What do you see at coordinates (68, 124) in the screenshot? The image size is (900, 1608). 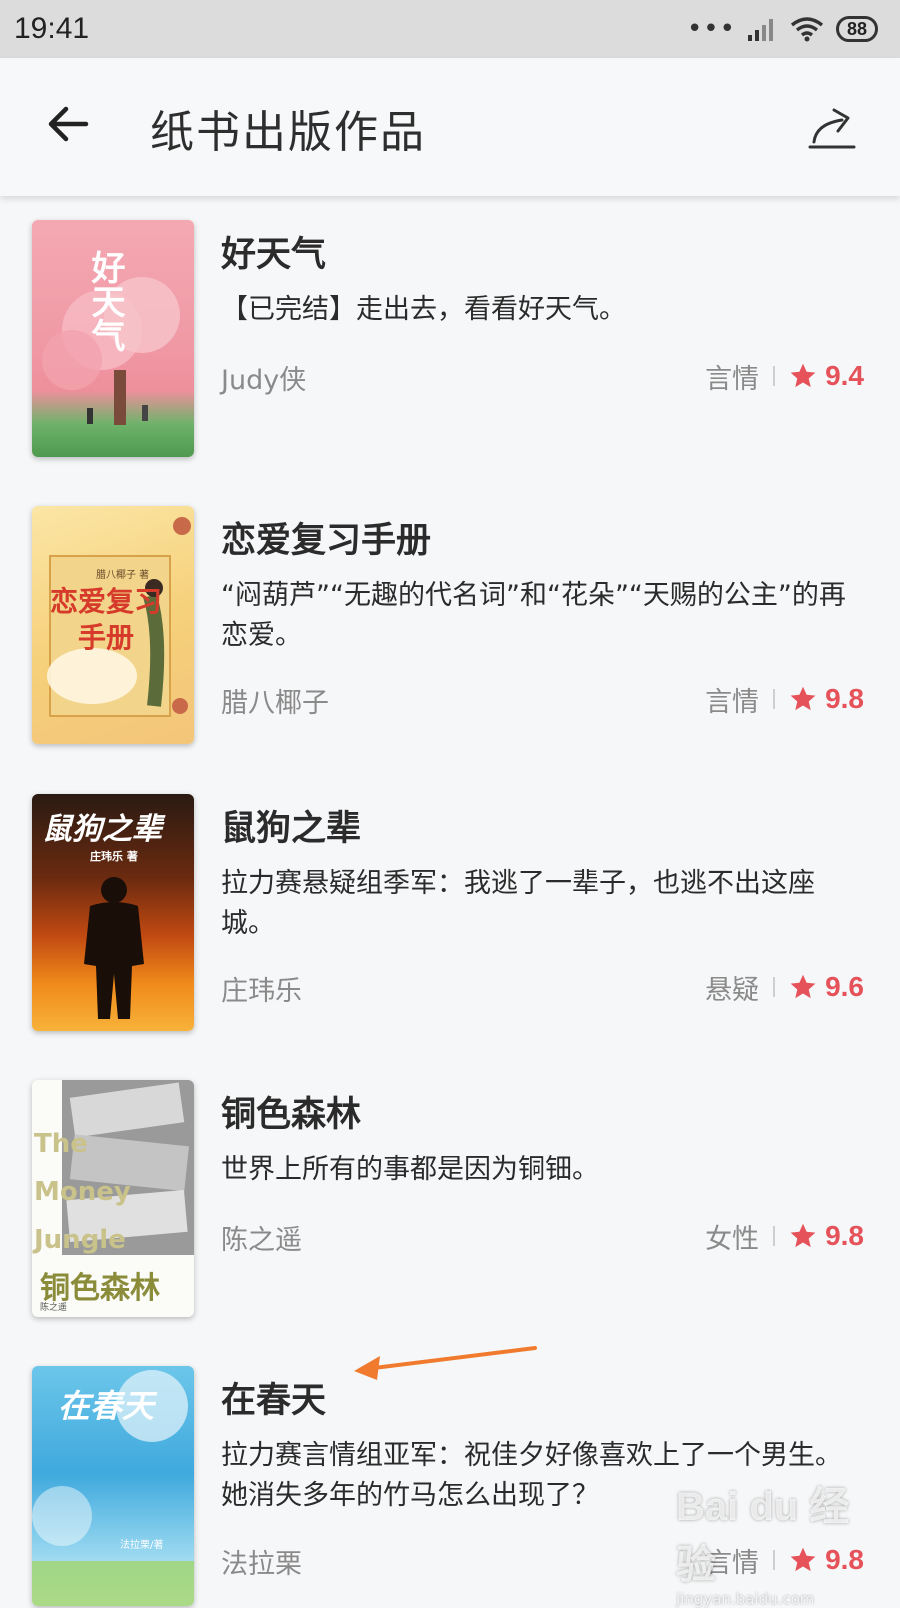 I see `back-arrow-icon` at bounding box center [68, 124].